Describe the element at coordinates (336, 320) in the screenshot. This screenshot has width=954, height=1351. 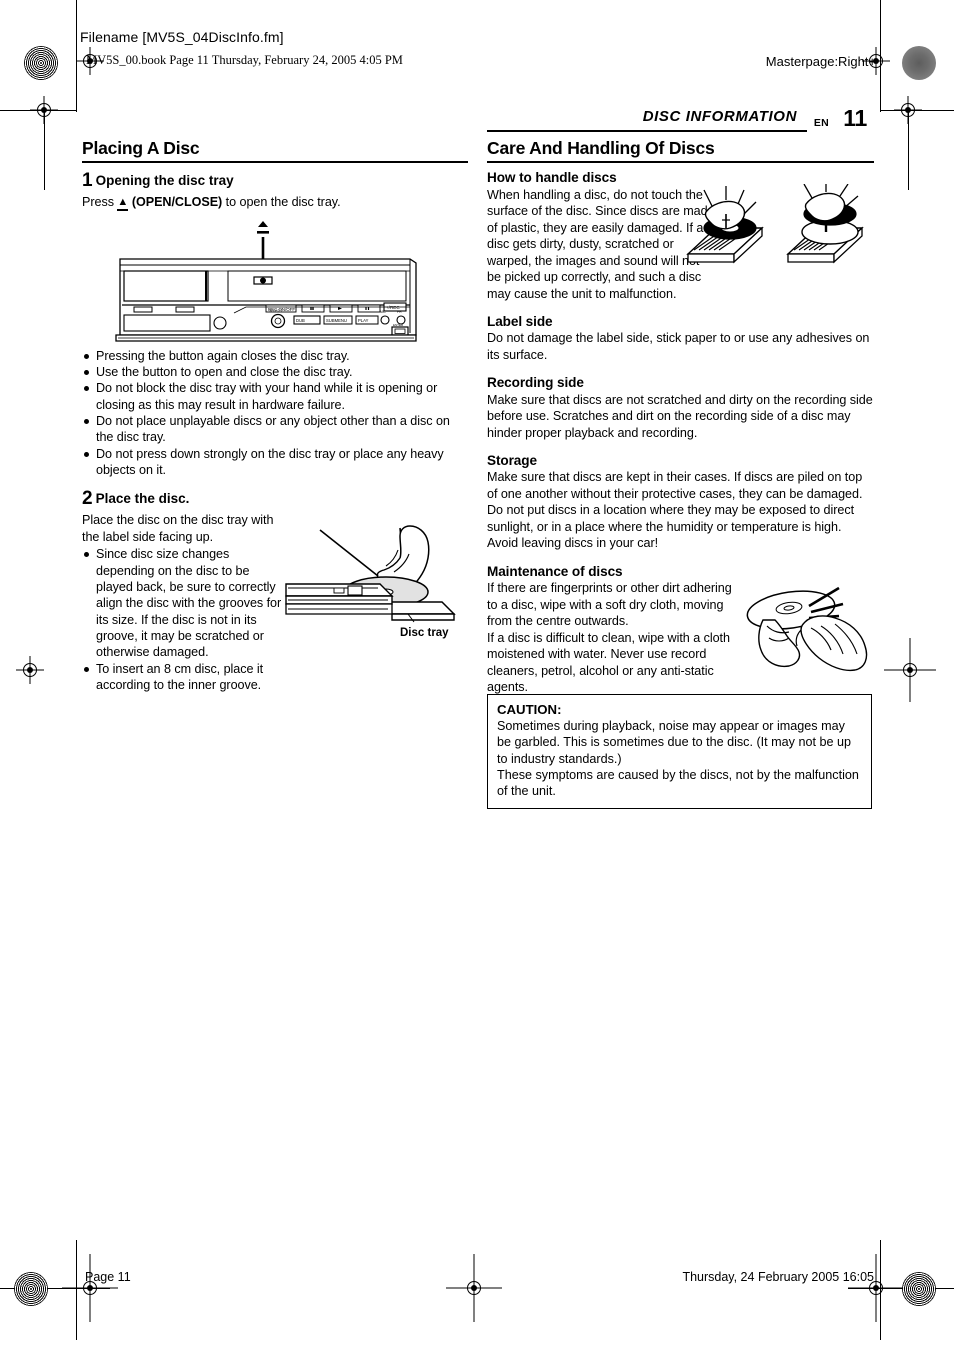
I see `svg-text: SUBMENU` at that location.